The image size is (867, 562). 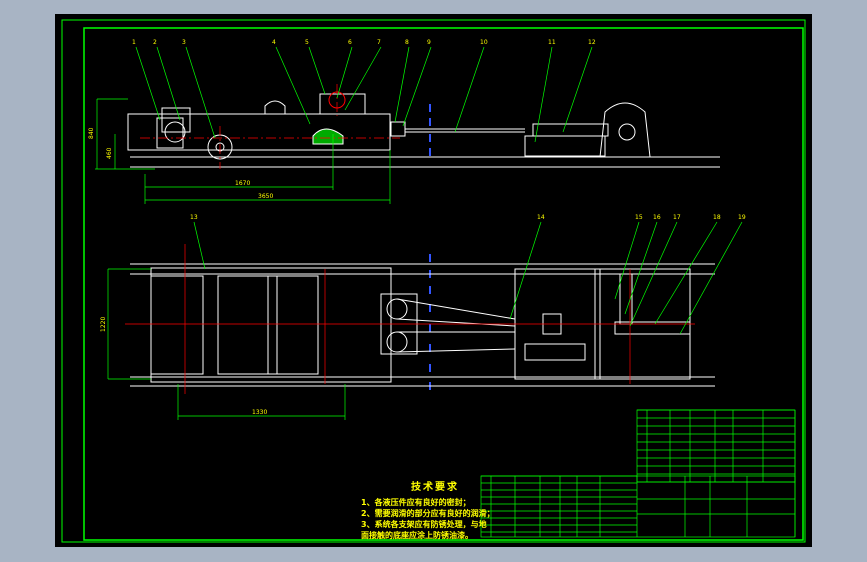 What do you see at coordinates (423, 129) in the screenshot?
I see `elevation-view` at bounding box center [423, 129].